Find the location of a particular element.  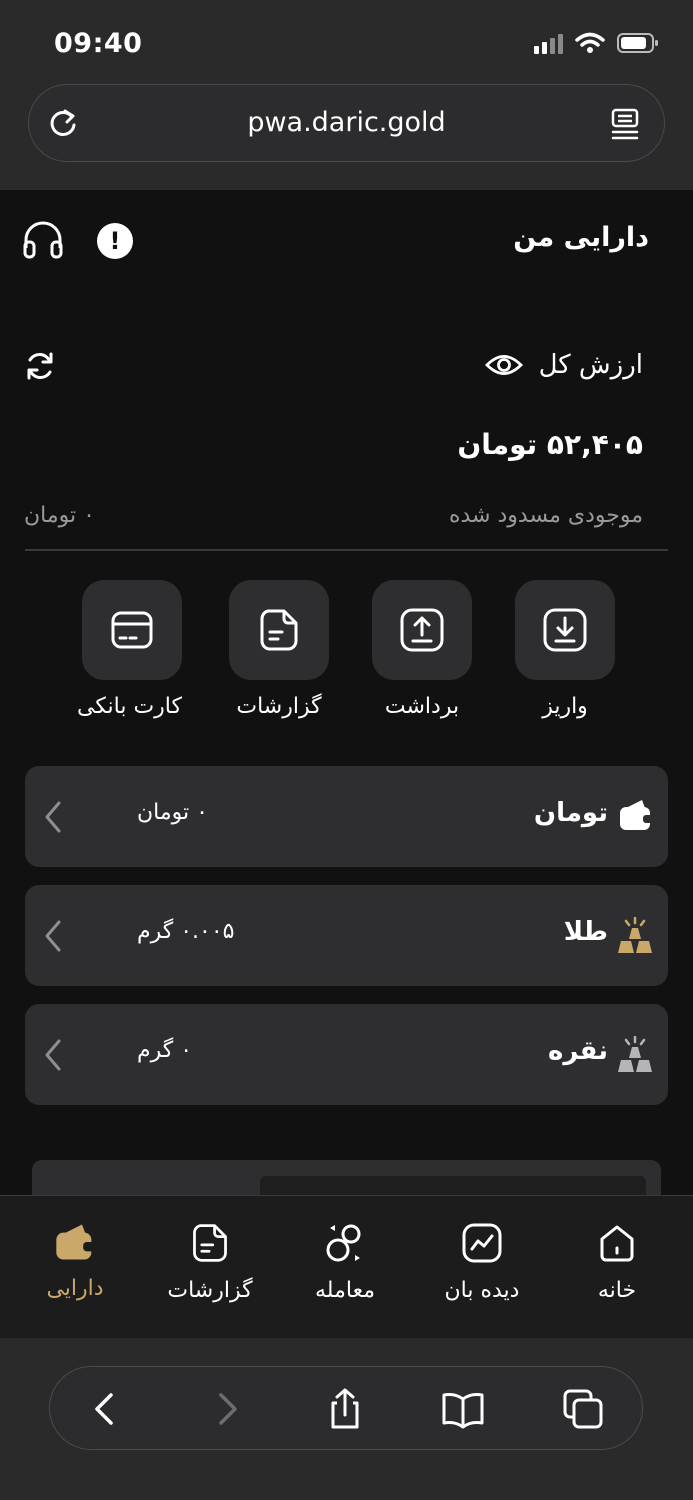

download-icon is located at coordinates (565, 630).